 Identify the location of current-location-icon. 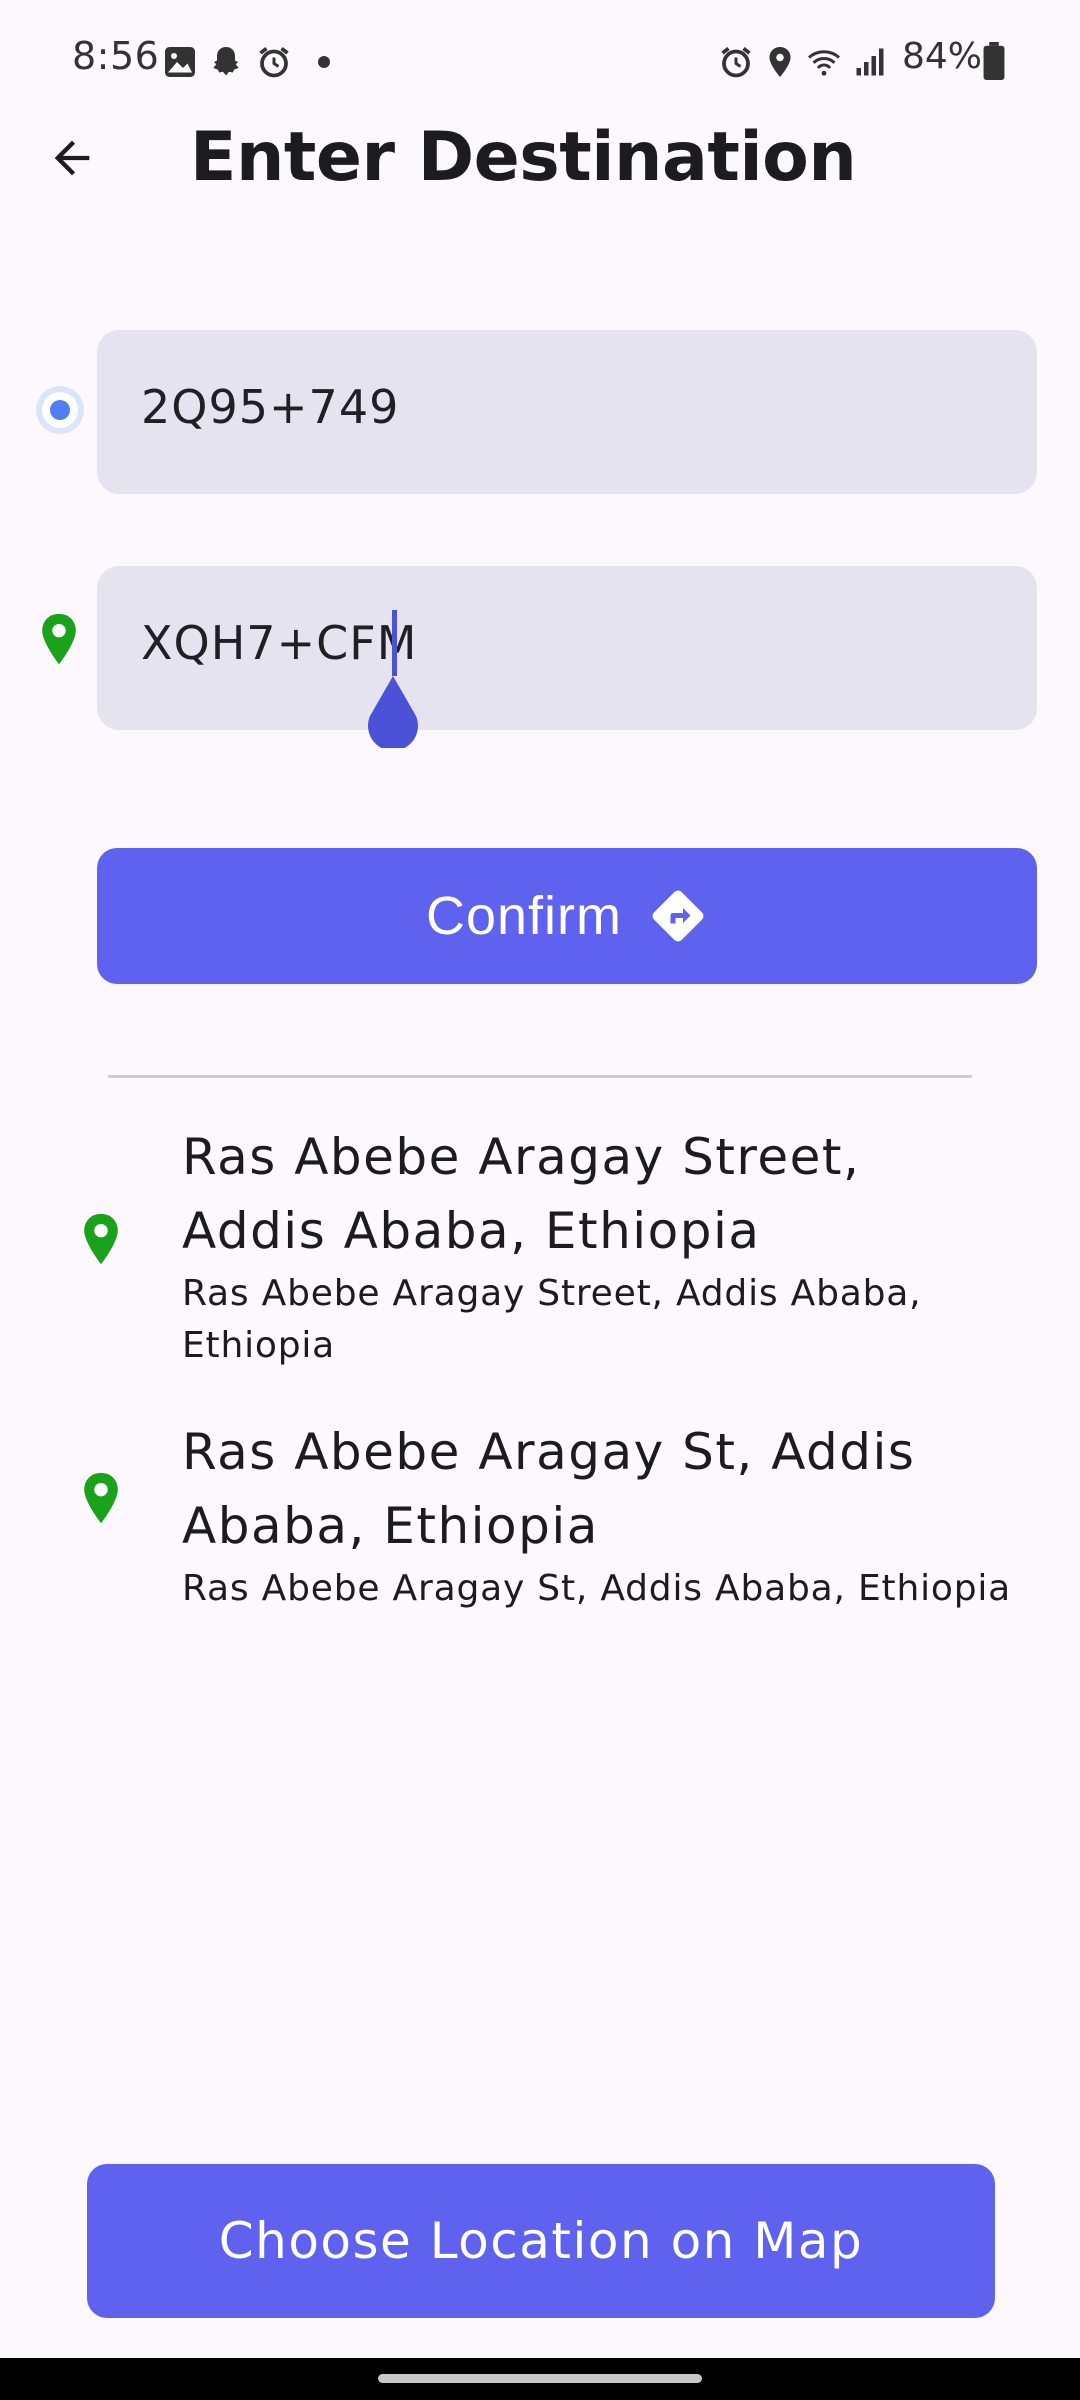
(60, 410).